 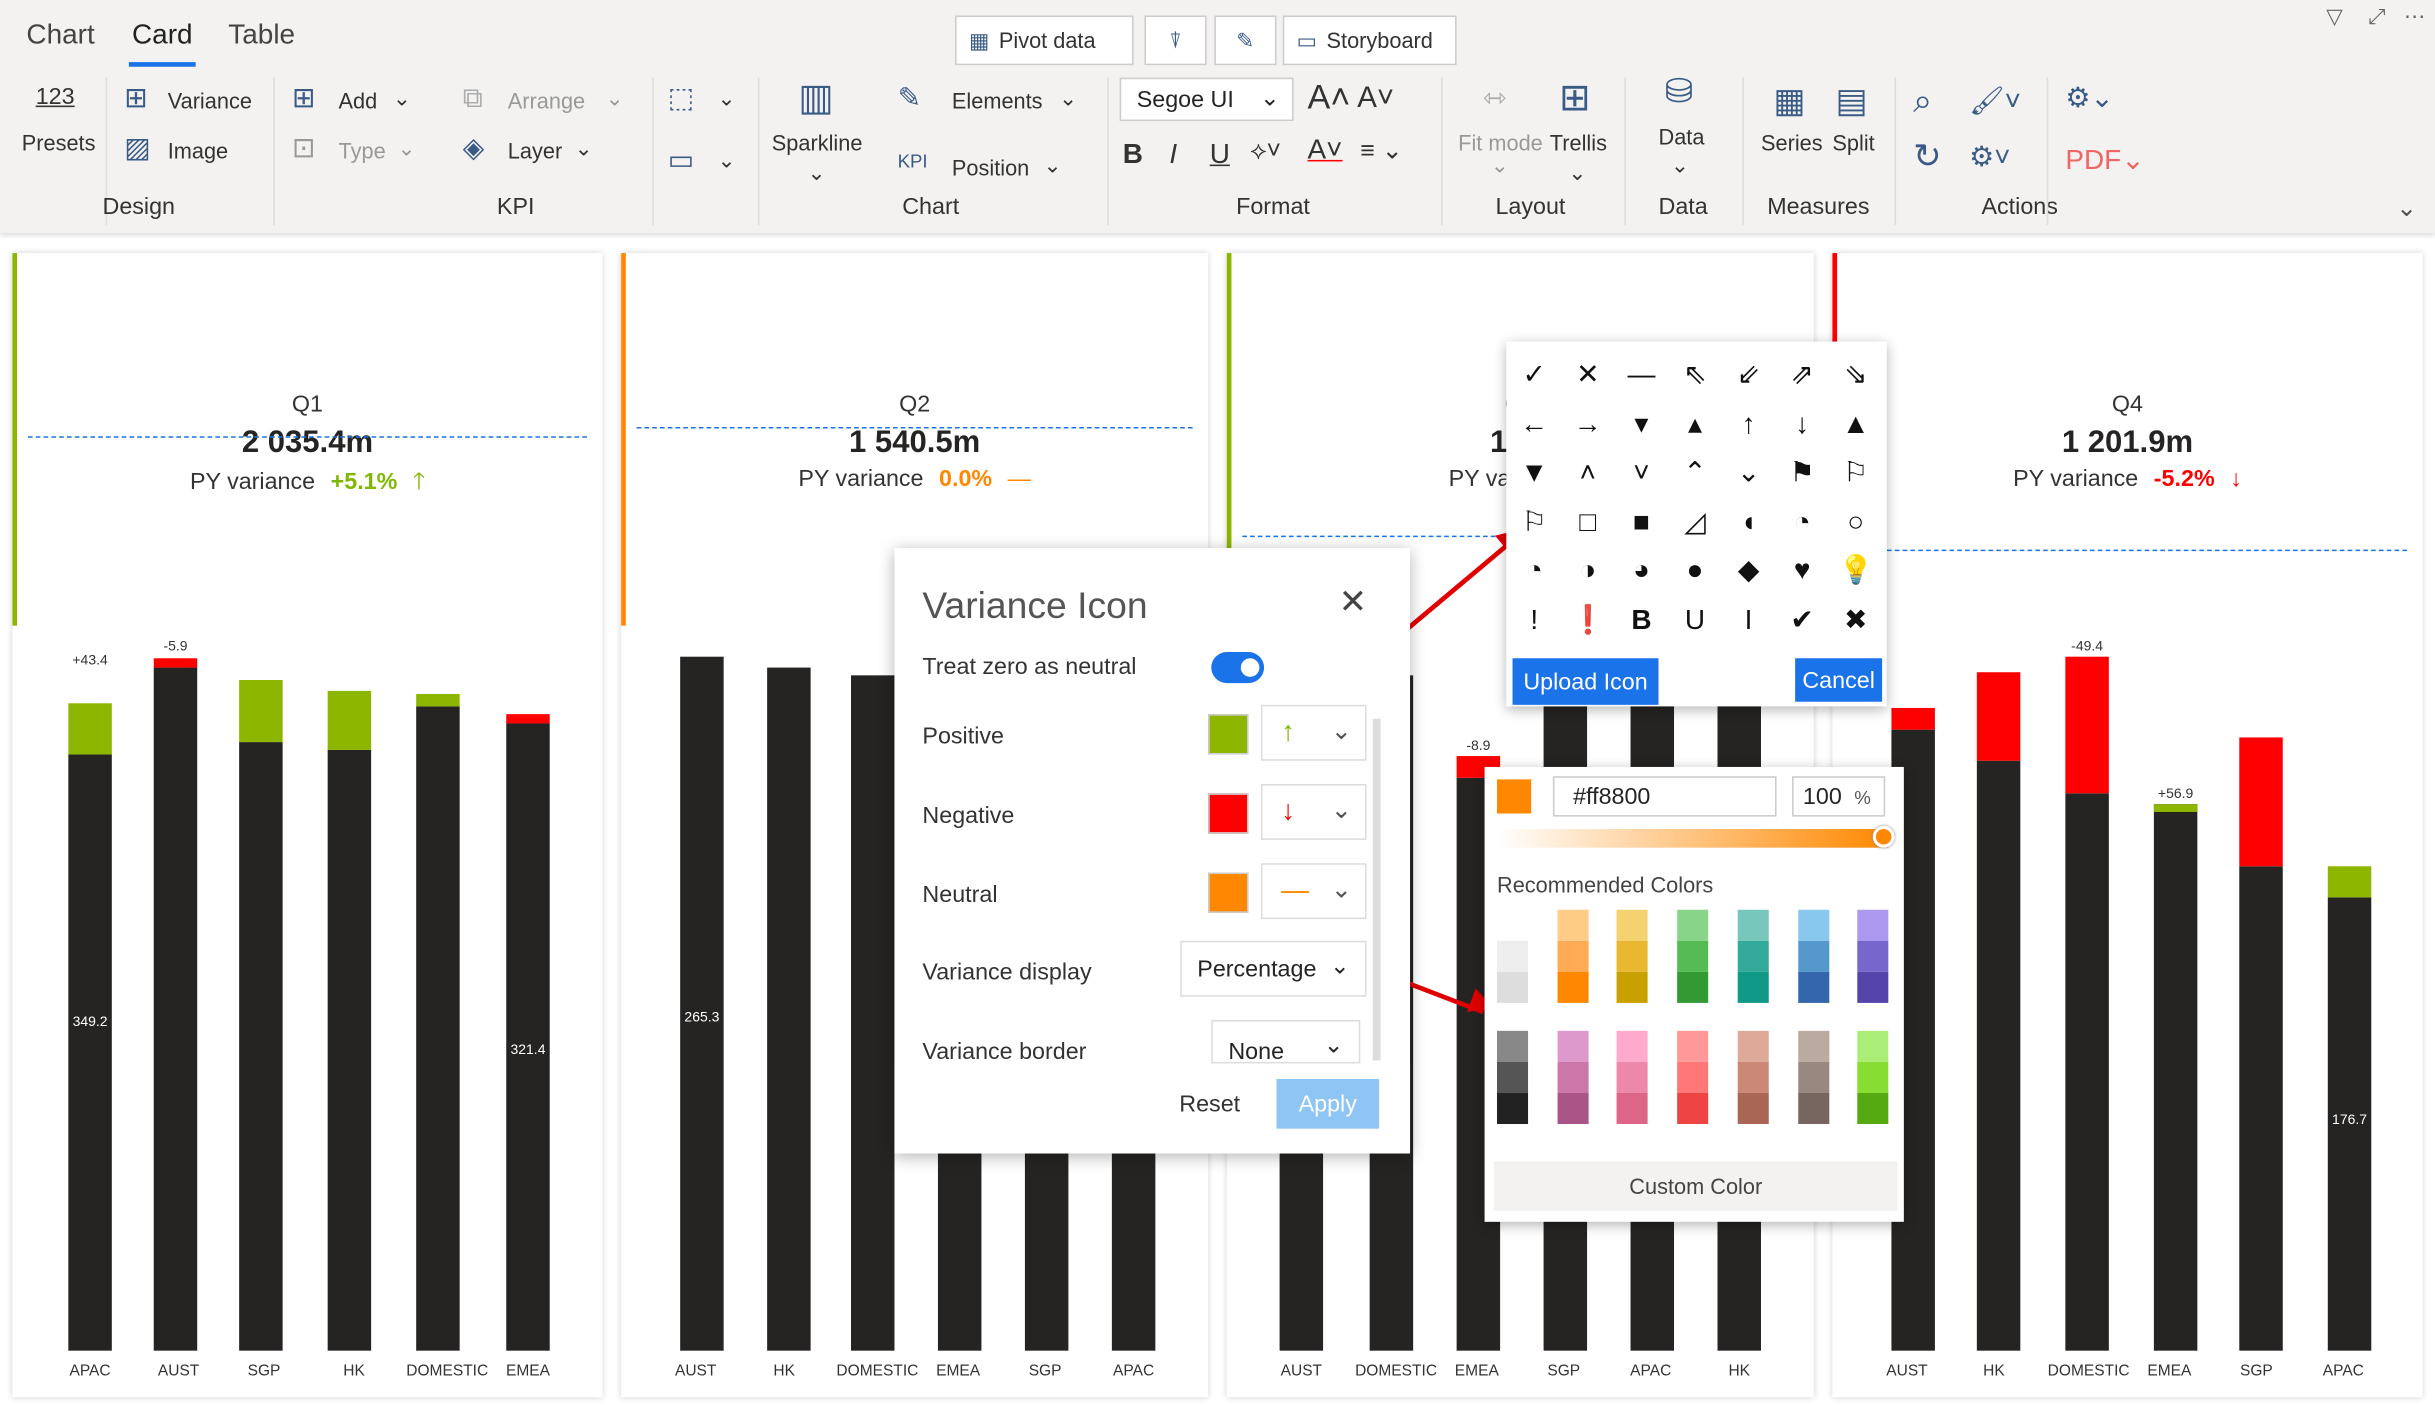 What do you see at coordinates (1325, 150) in the screenshot?
I see `font-color-icon: A˅` at bounding box center [1325, 150].